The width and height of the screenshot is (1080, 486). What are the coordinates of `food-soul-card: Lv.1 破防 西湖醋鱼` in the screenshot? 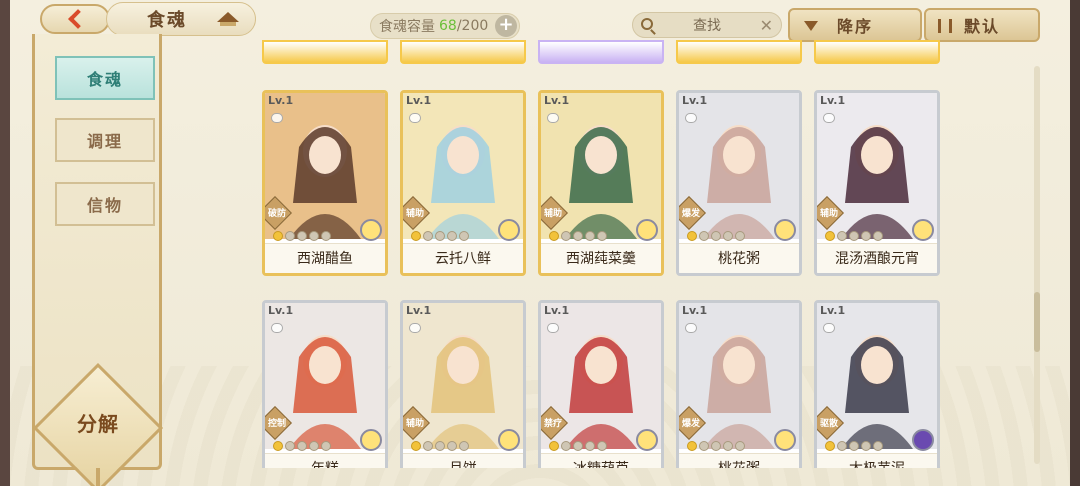 It's located at (325, 183).